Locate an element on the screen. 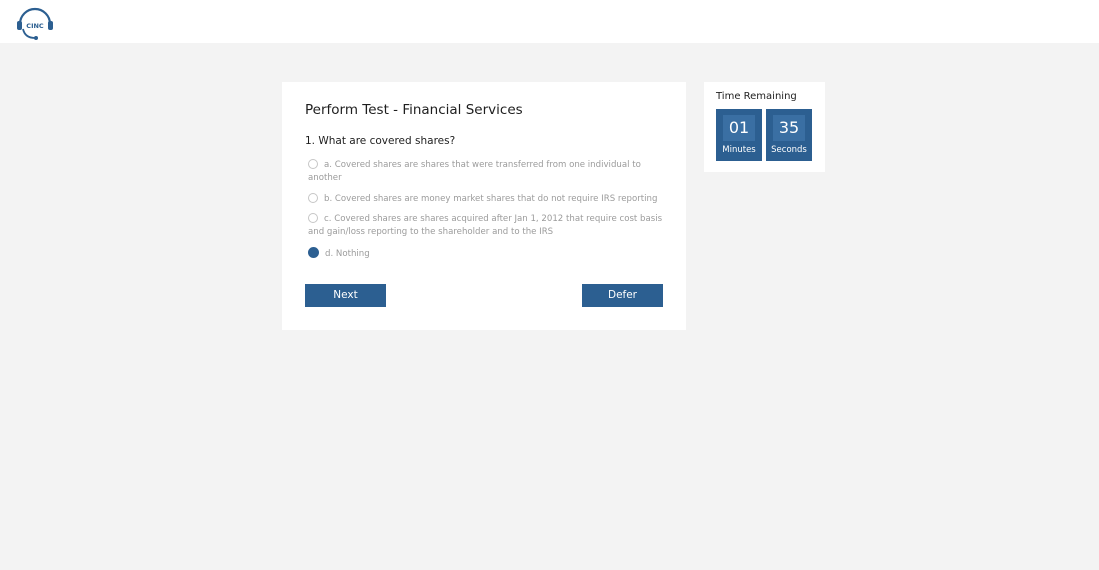 Image resolution: width=1099 pixels, height=570 pixels. defer-button: Defer is located at coordinates (622, 295).